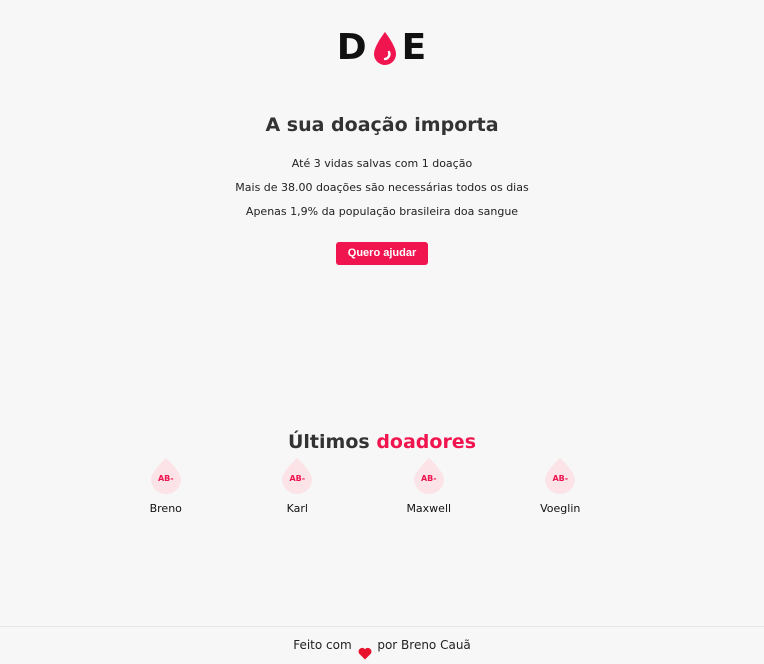 The height and width of the screenshot is (664, 764). I want to click on hero-title: A sua doação importa, so click(382, 125).